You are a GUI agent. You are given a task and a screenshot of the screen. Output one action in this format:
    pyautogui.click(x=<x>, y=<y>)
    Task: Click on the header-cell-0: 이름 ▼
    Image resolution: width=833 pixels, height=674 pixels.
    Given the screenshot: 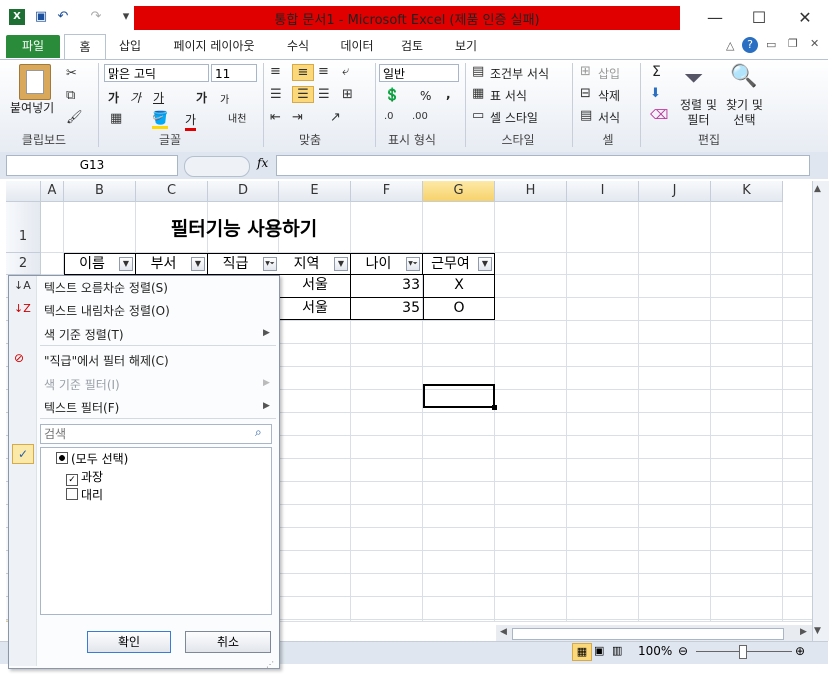 What is the action you would take?
    pyautogui.click(x=100, y=264)
    